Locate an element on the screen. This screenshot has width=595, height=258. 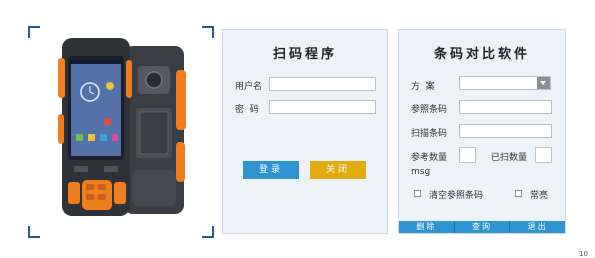
scanned-count-input is located at coordinates (543, 155).